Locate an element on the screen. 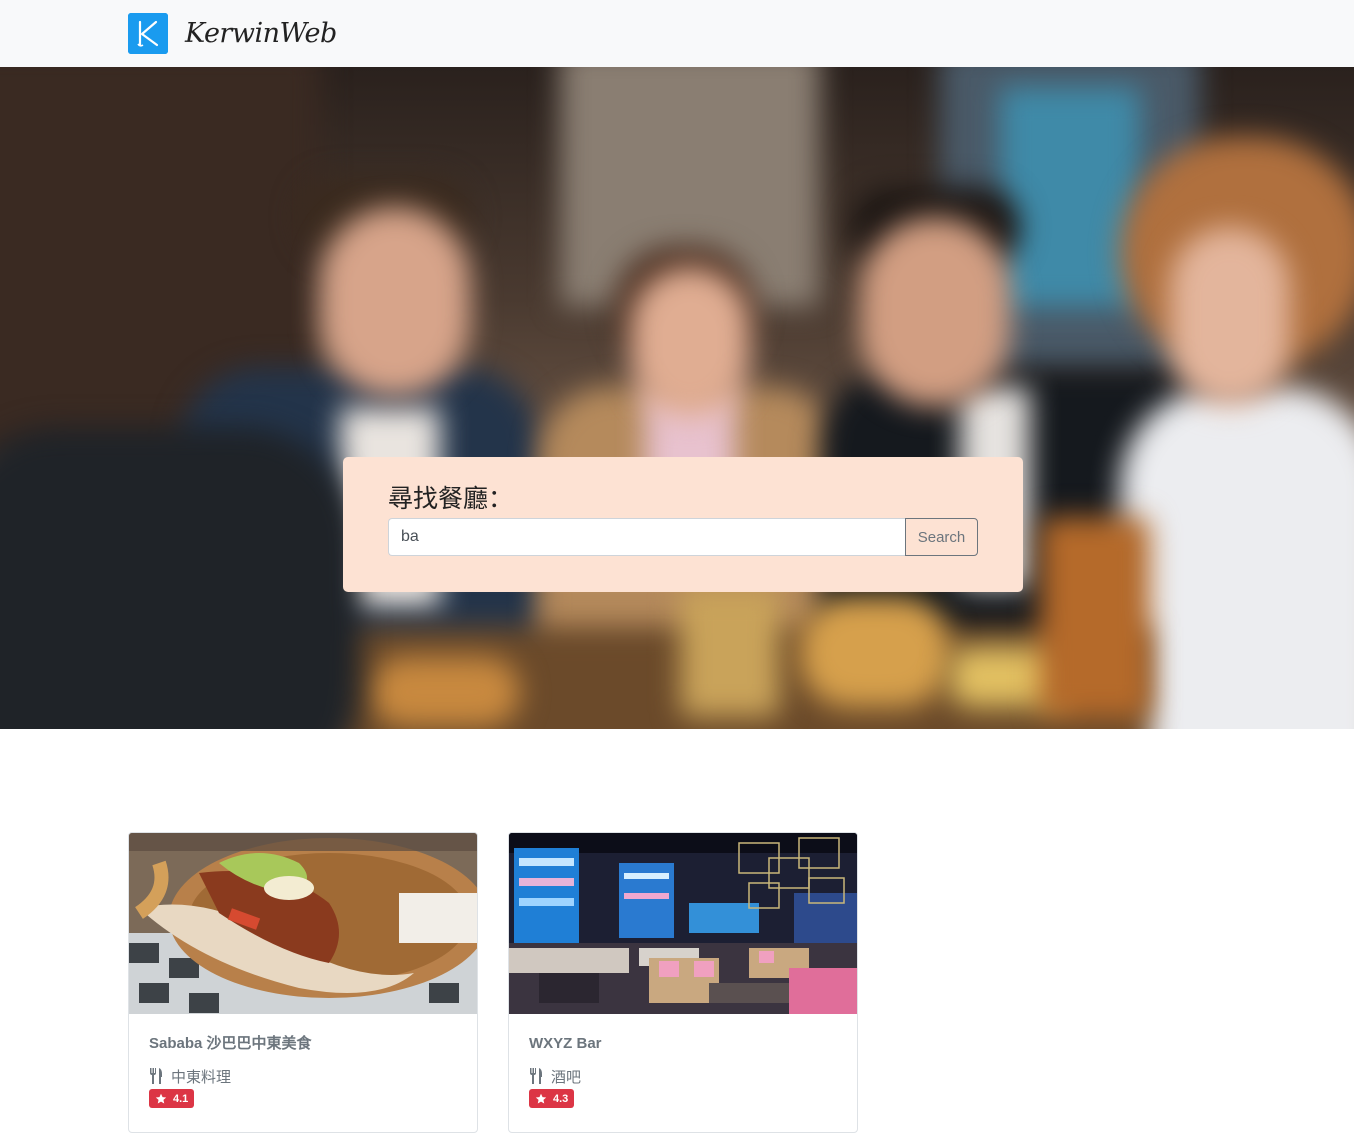  restaurant-category-label: 中東料理 is located at coordinates (201, 1077).